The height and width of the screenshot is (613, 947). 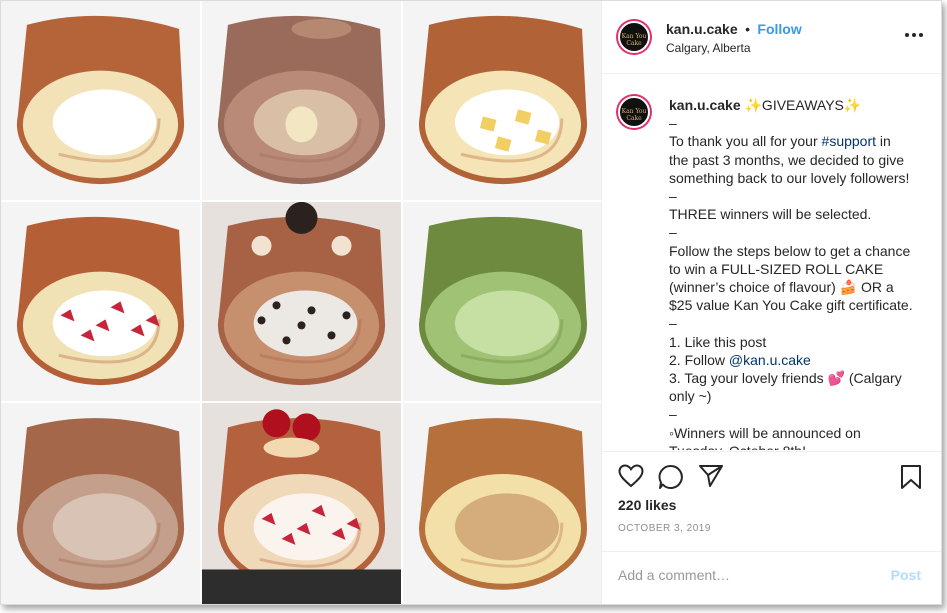 I want to click on comment-bubble-icon, so click(x=671, y=479).